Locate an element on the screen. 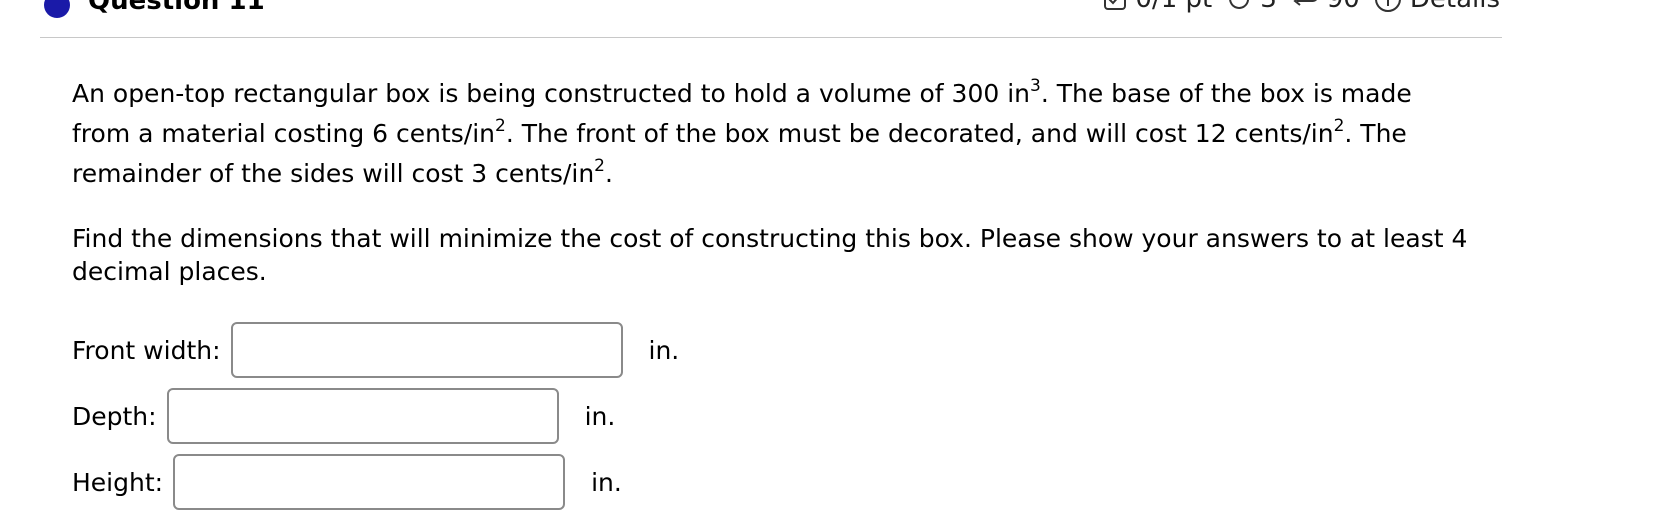  details-button: Details is located at coordinates (1437, 7).